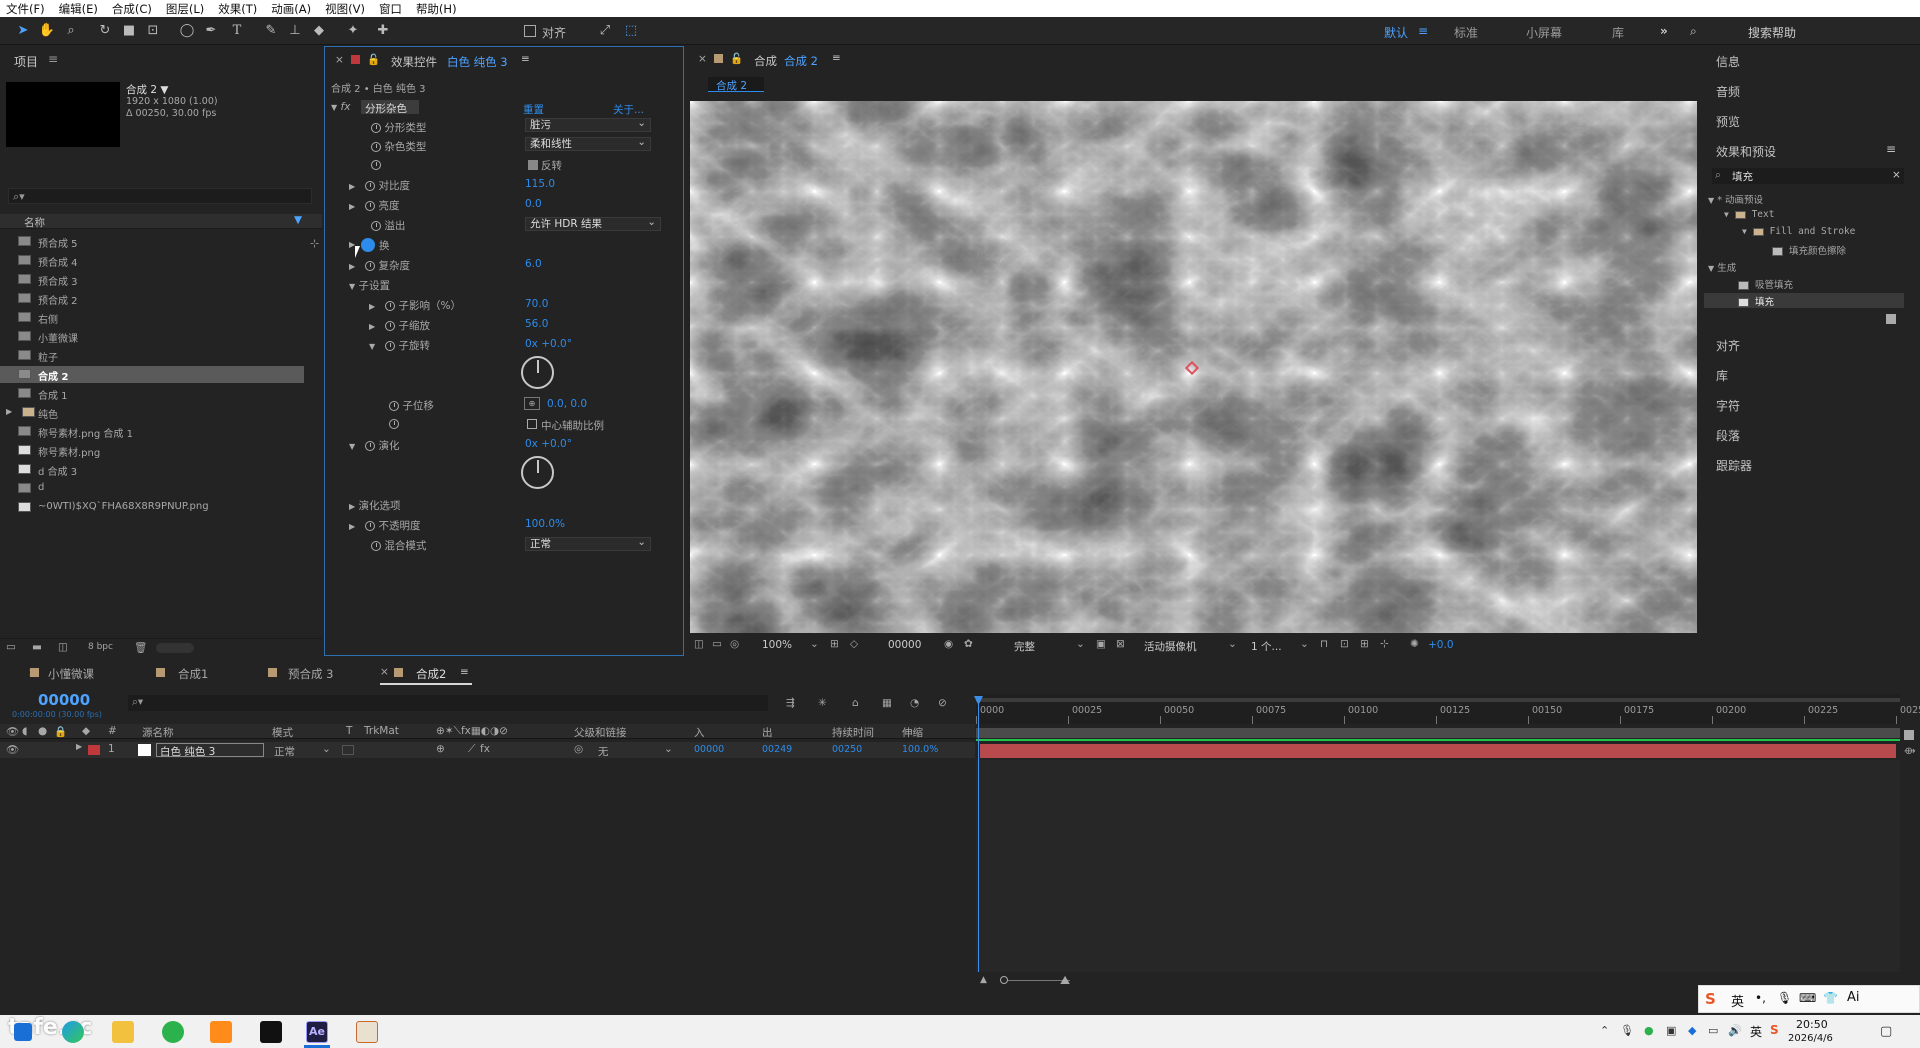 The height and width of the screenshot is (1048, 1920). What do you see at coordinates (1728, 121) in the screenshot?
I see `preview-panel-tab: 预览` at bounding box center [1728, 121].